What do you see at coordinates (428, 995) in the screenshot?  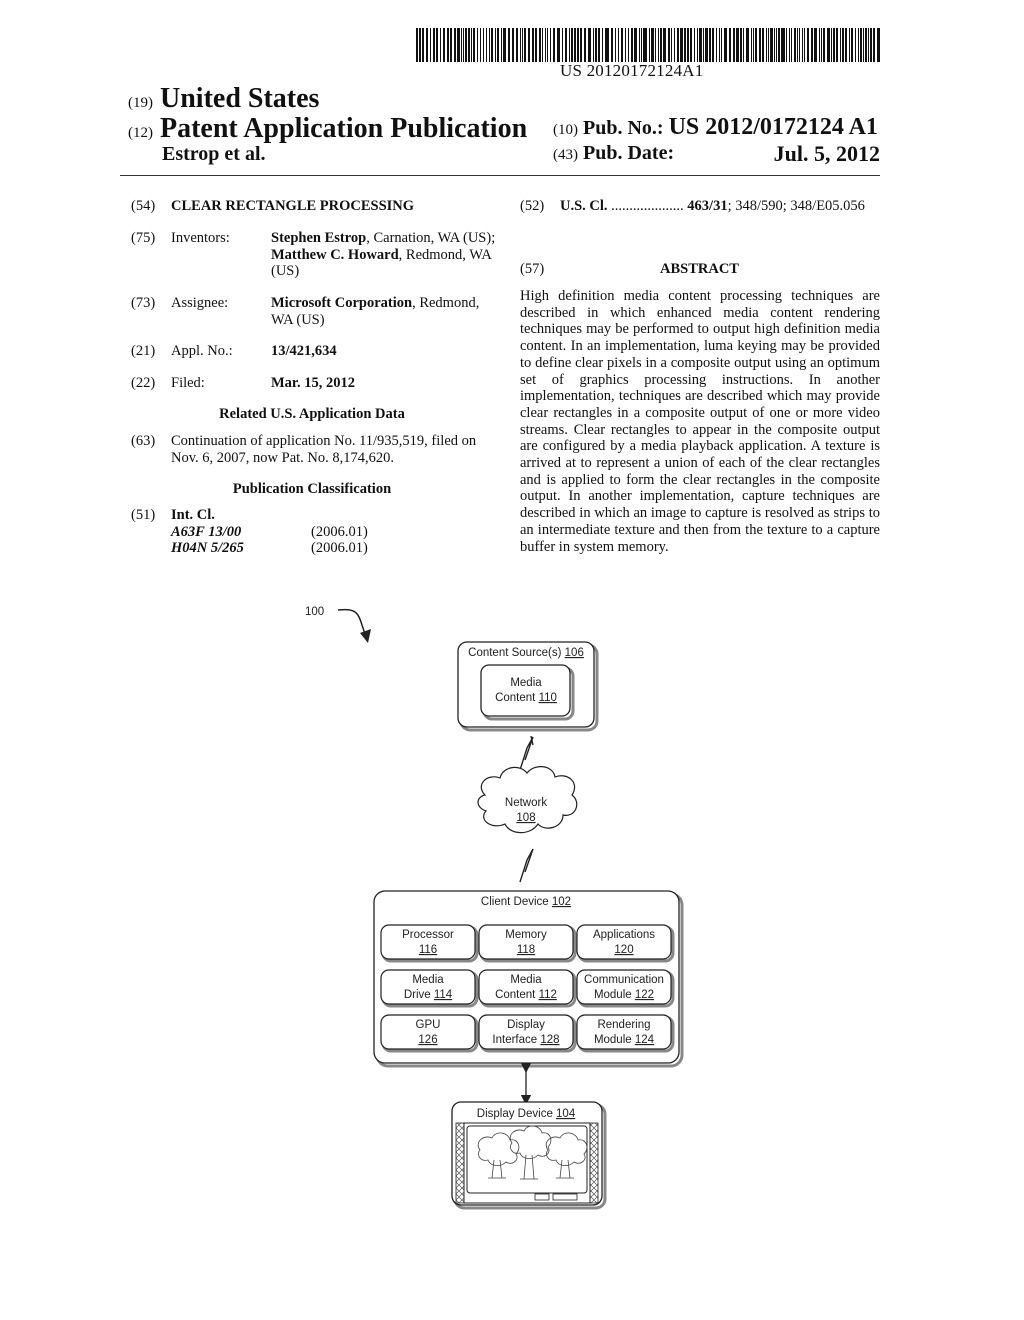 I see `module-ref: Drive 114` at bounding box center [428, 995].